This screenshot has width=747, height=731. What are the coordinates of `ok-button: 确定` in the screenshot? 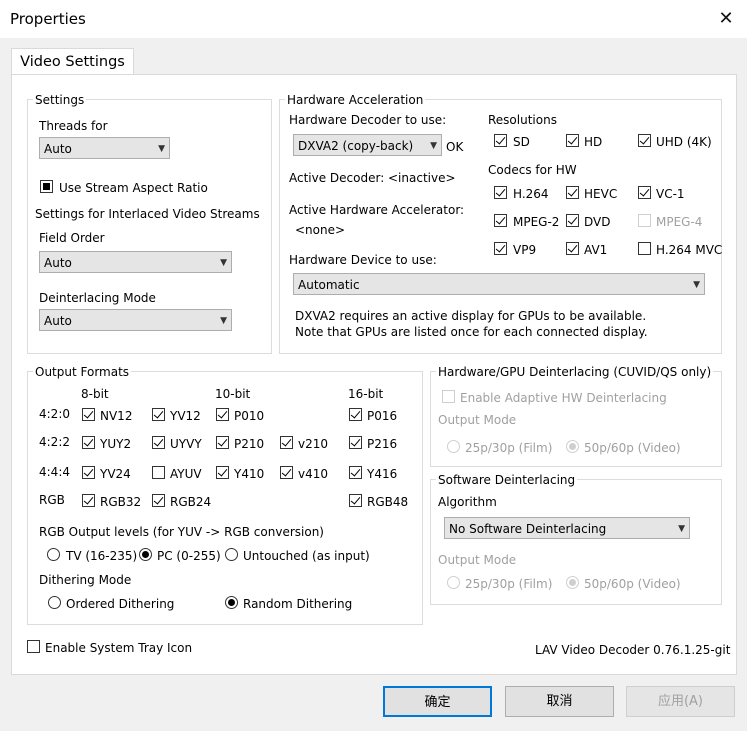 It's located at (437, 701).